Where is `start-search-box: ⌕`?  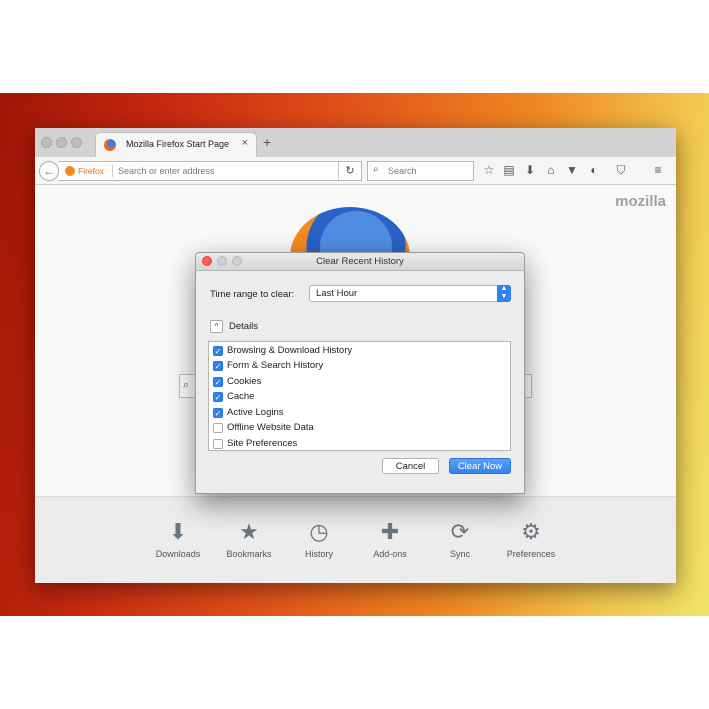
start-search-box: ⌕ is located at coordinates (187, 386).